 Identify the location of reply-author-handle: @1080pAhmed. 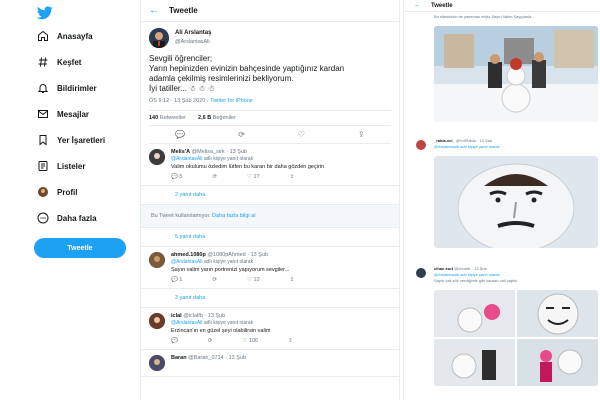
(226, 255).